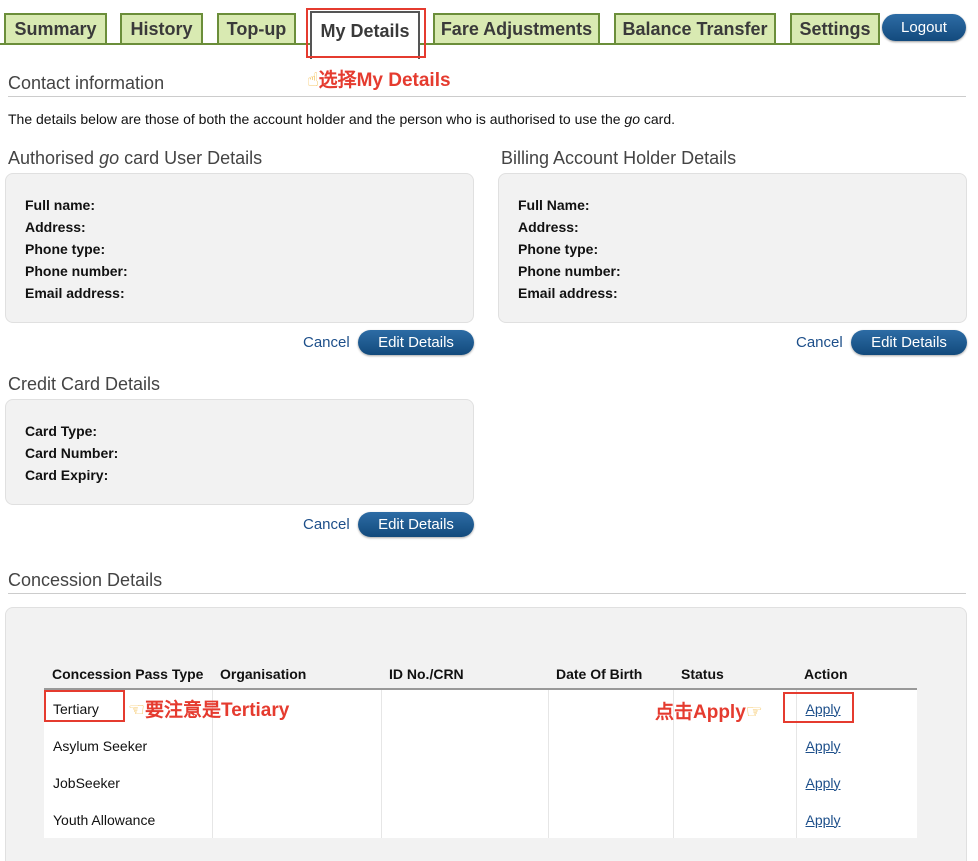 The height and width of the screenshot is (861, 978). Describe the element at coordinates (379, 80) in the screenshot. I see `annotation-select-my-details: ☝选择My Details` at that location.